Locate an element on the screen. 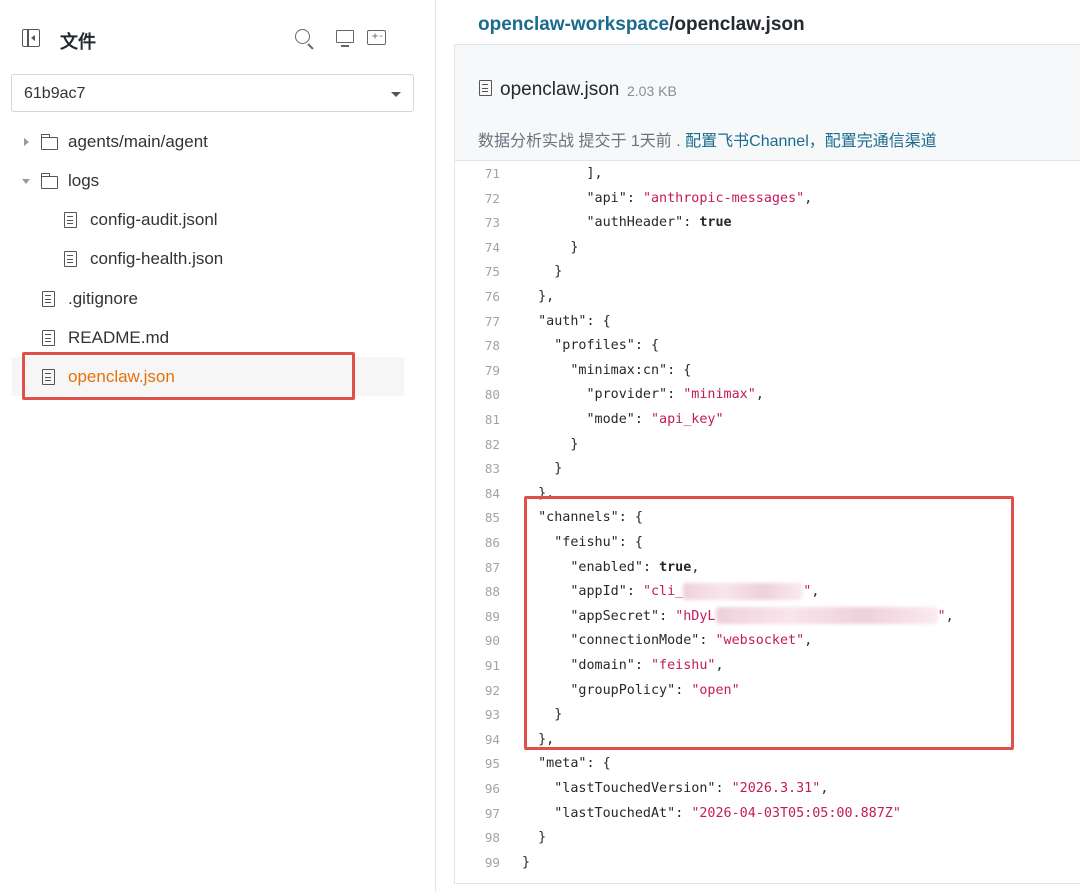  code-text: "auth": { is located at coordinates (566, 322).